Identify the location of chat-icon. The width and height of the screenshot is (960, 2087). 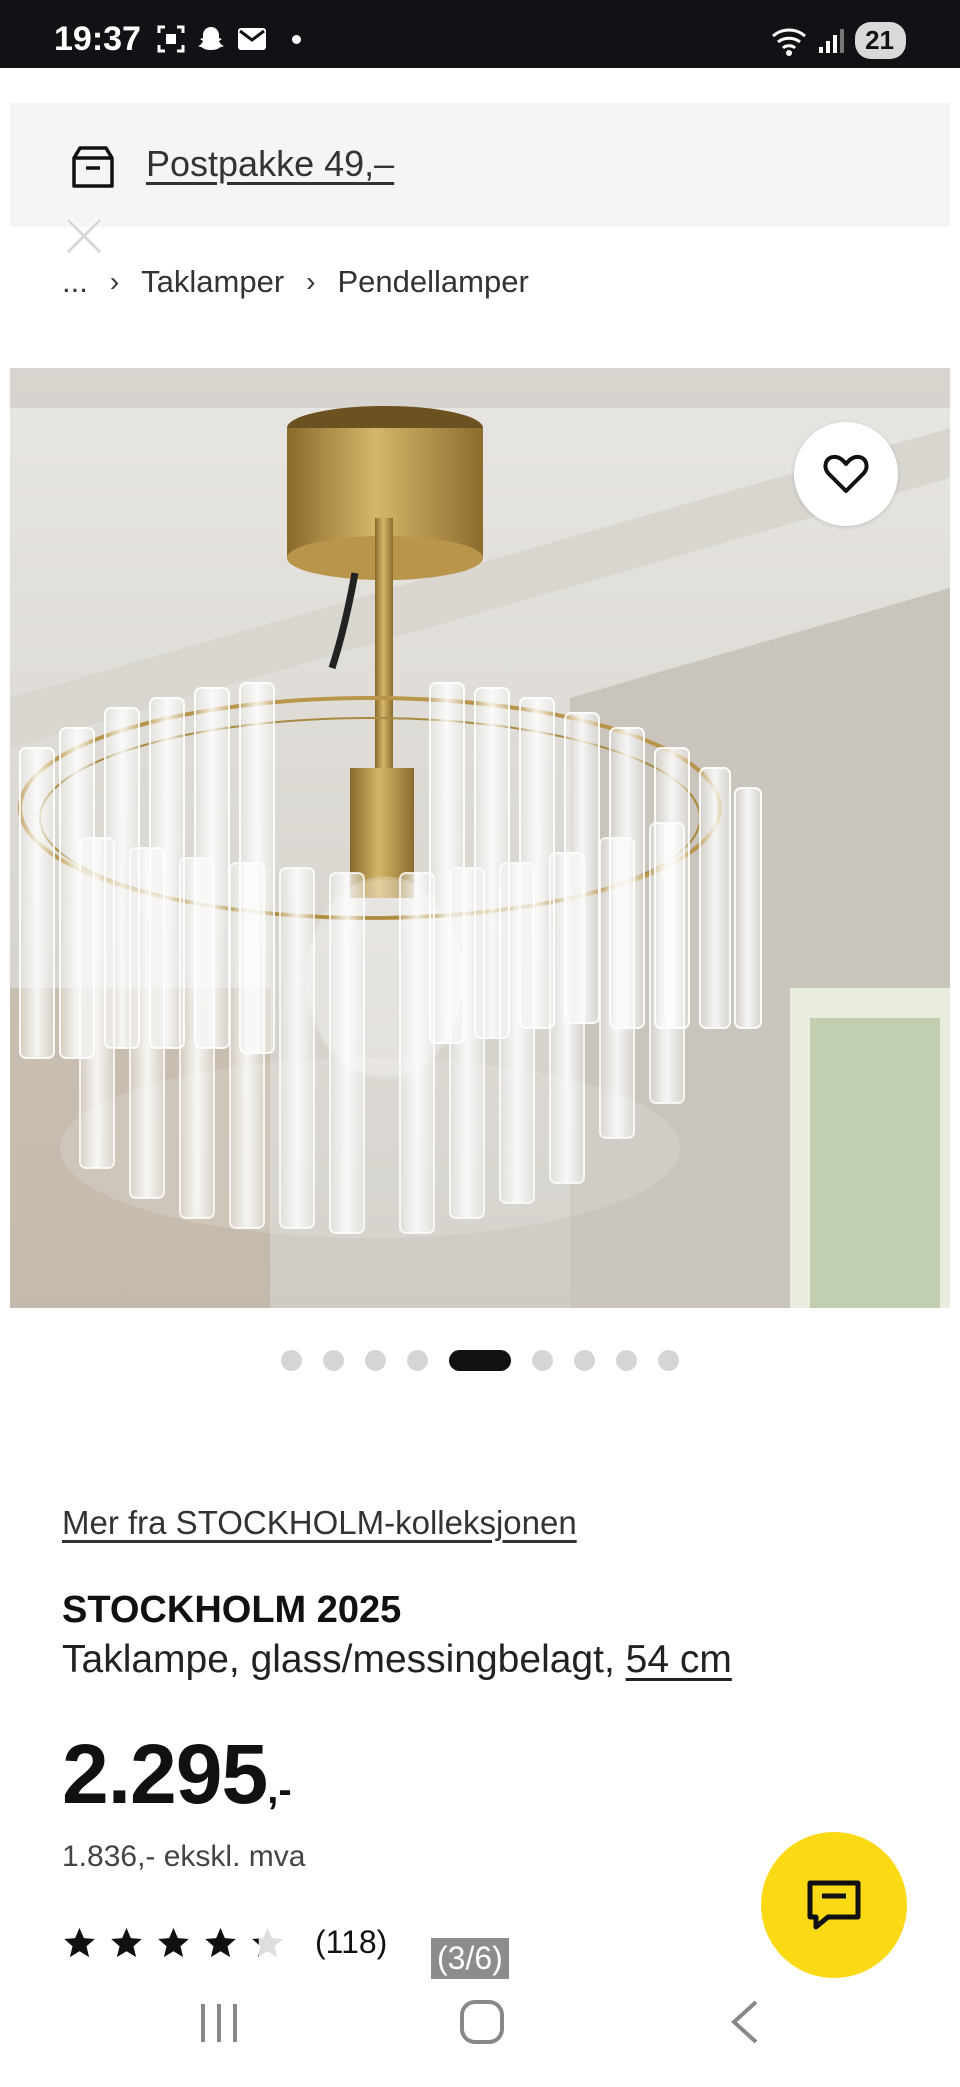
(834, 1905).